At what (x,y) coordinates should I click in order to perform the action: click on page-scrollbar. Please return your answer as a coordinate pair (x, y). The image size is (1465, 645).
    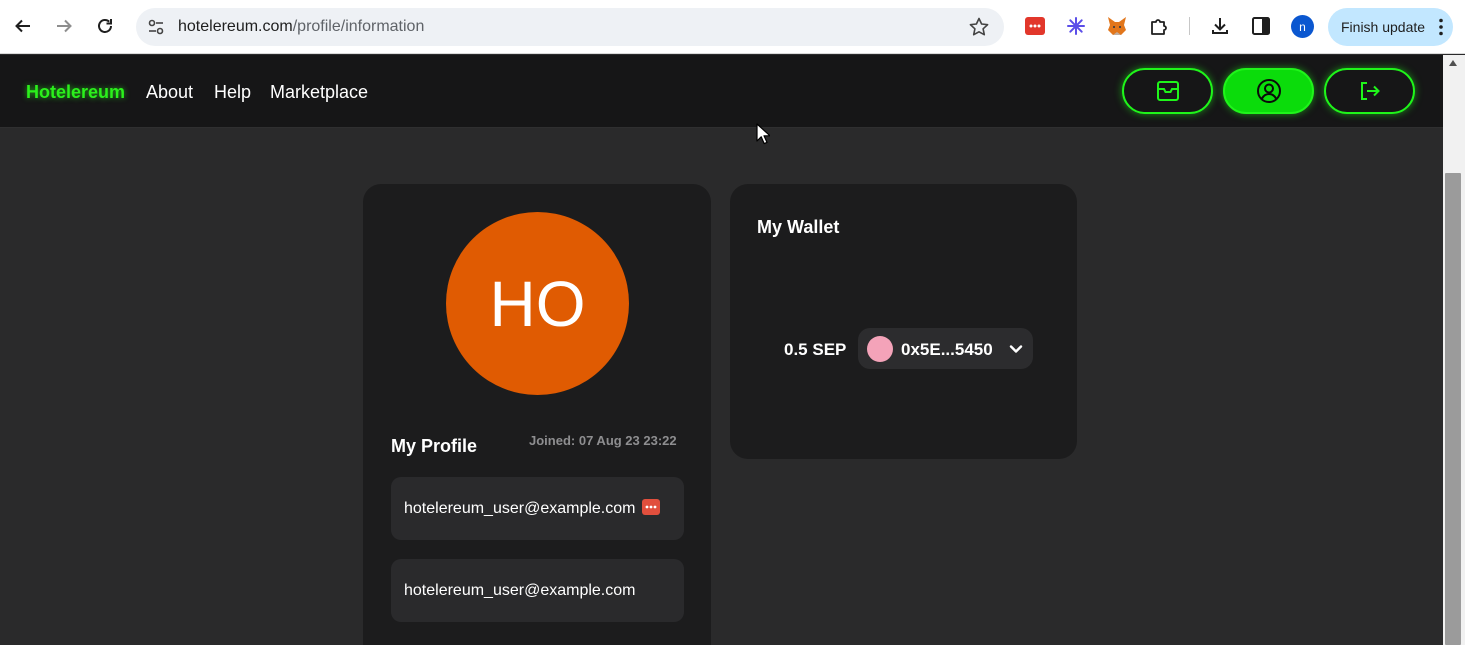
    Looking at the image, I should click on (1454, 350).